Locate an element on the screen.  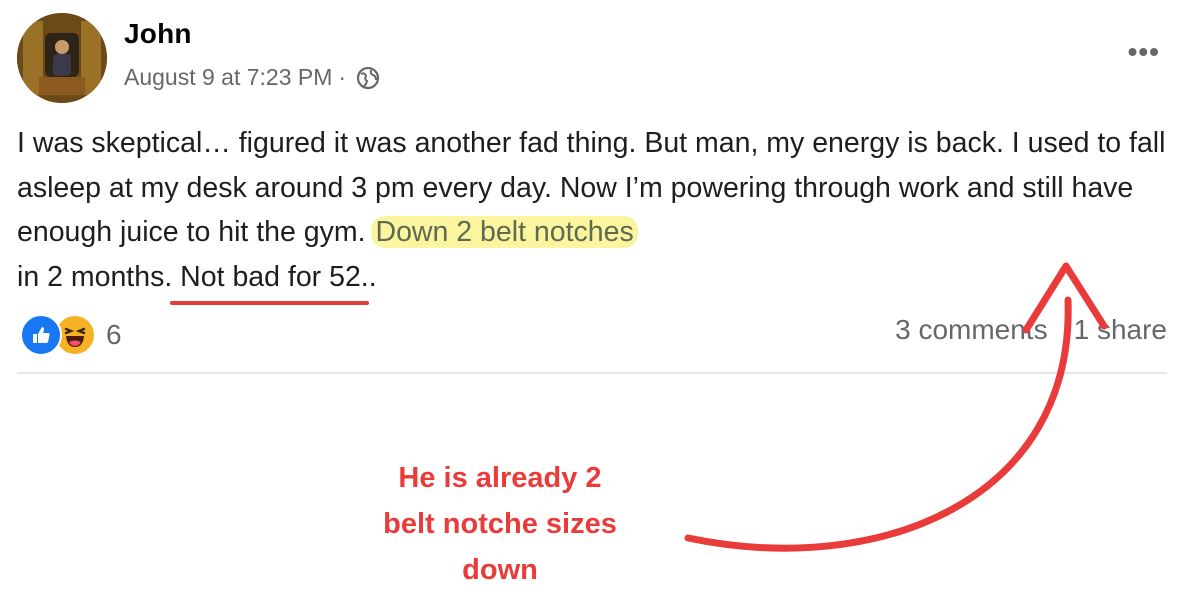
shares-count-link: 1 share is located at coordinates (1120, 330).